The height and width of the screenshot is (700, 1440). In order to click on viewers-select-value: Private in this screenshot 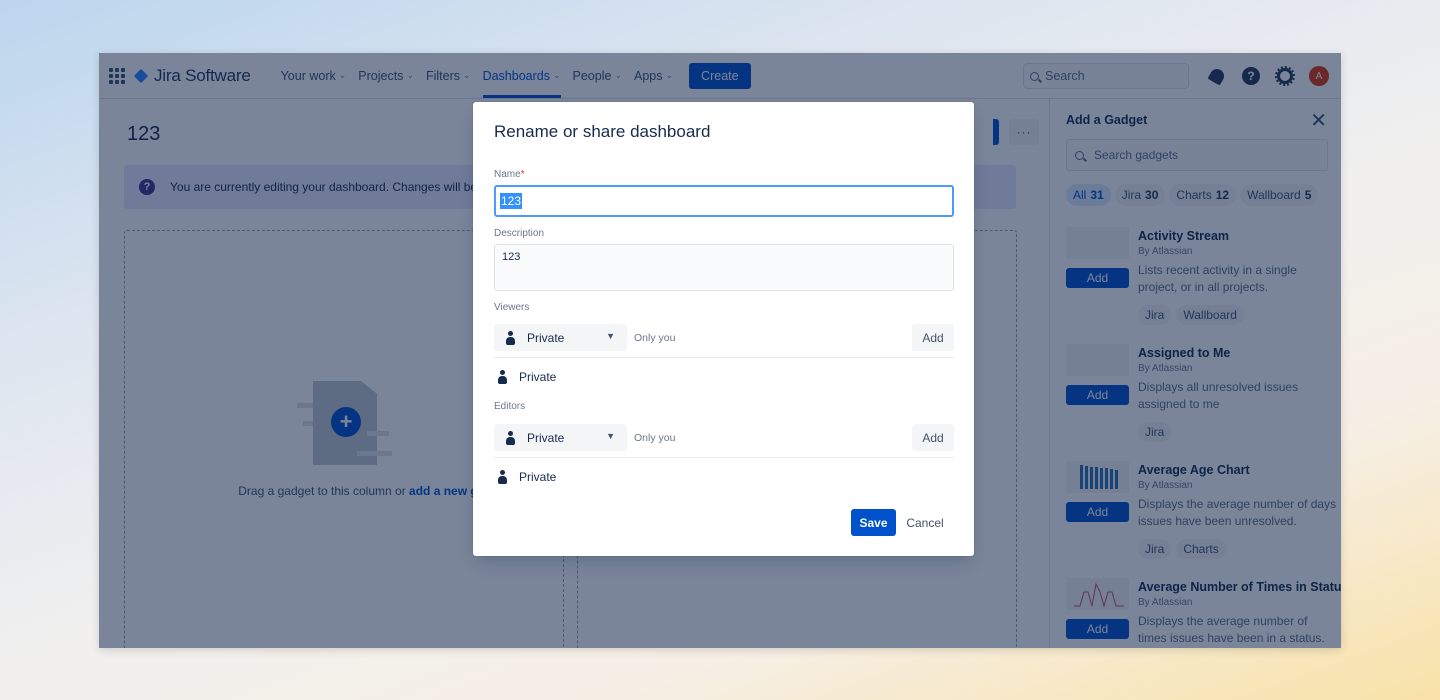, I will do `click(546, 337)`.